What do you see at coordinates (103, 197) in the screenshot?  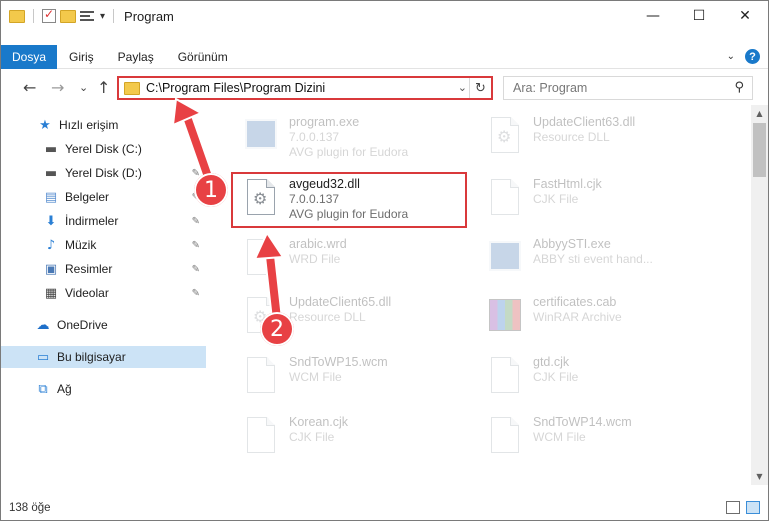 I see `sidebar-item-documents: ▤ Belgeler ✎` at bounding box center [103, 197].